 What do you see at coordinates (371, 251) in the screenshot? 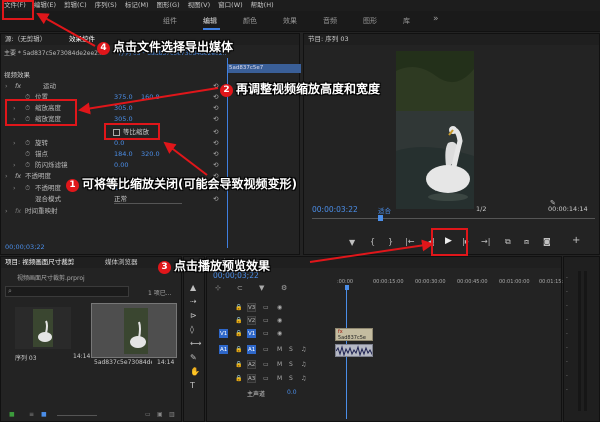
I see `arrow-play-button` at bounding box center [371, 251].